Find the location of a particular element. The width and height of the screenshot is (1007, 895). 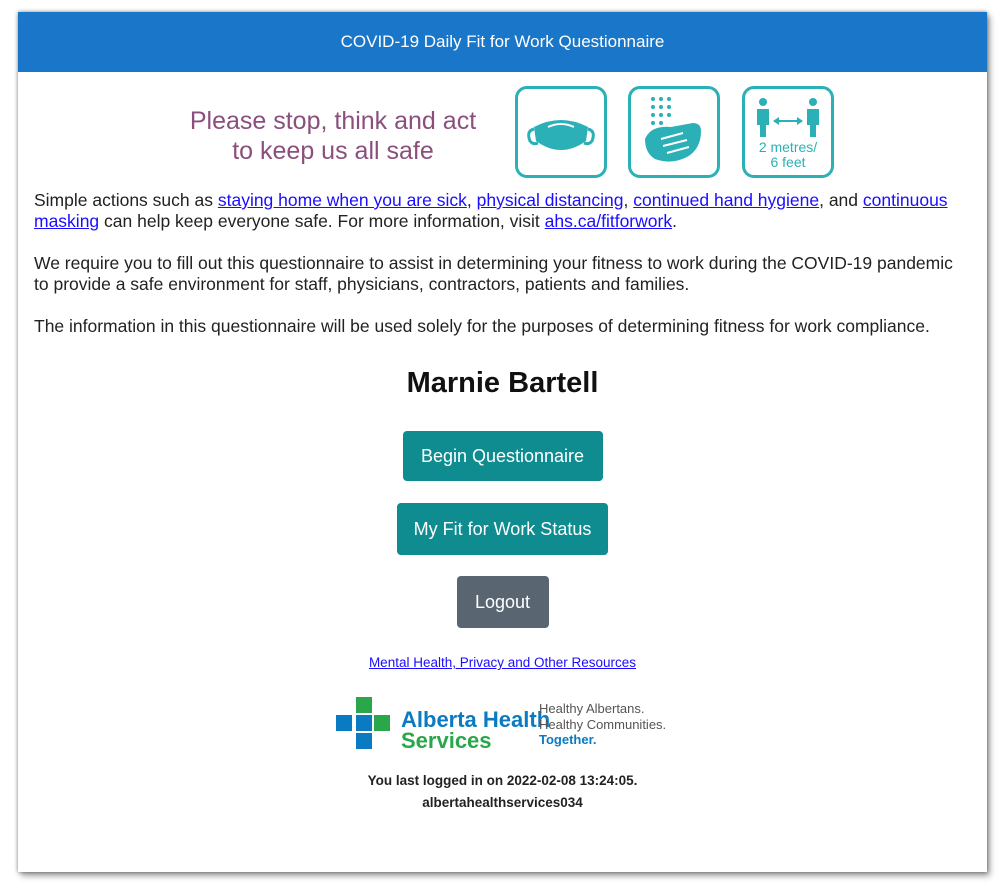

intro-text-segment: . is located at coordinates (674, 221).